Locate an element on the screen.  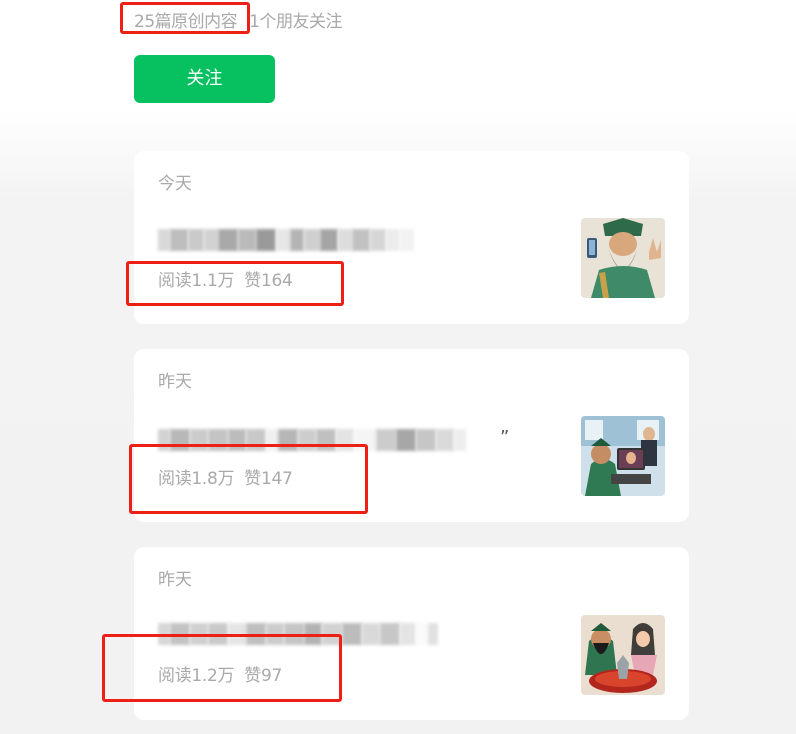
likes-count: 97 is located at coordinates (271, 676).